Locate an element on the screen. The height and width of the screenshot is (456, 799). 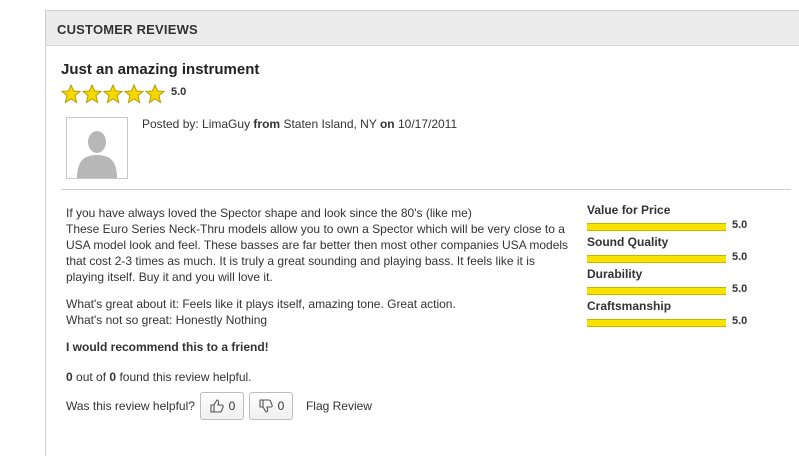
helpful-total: 0 is located at coordinates (113, 377).